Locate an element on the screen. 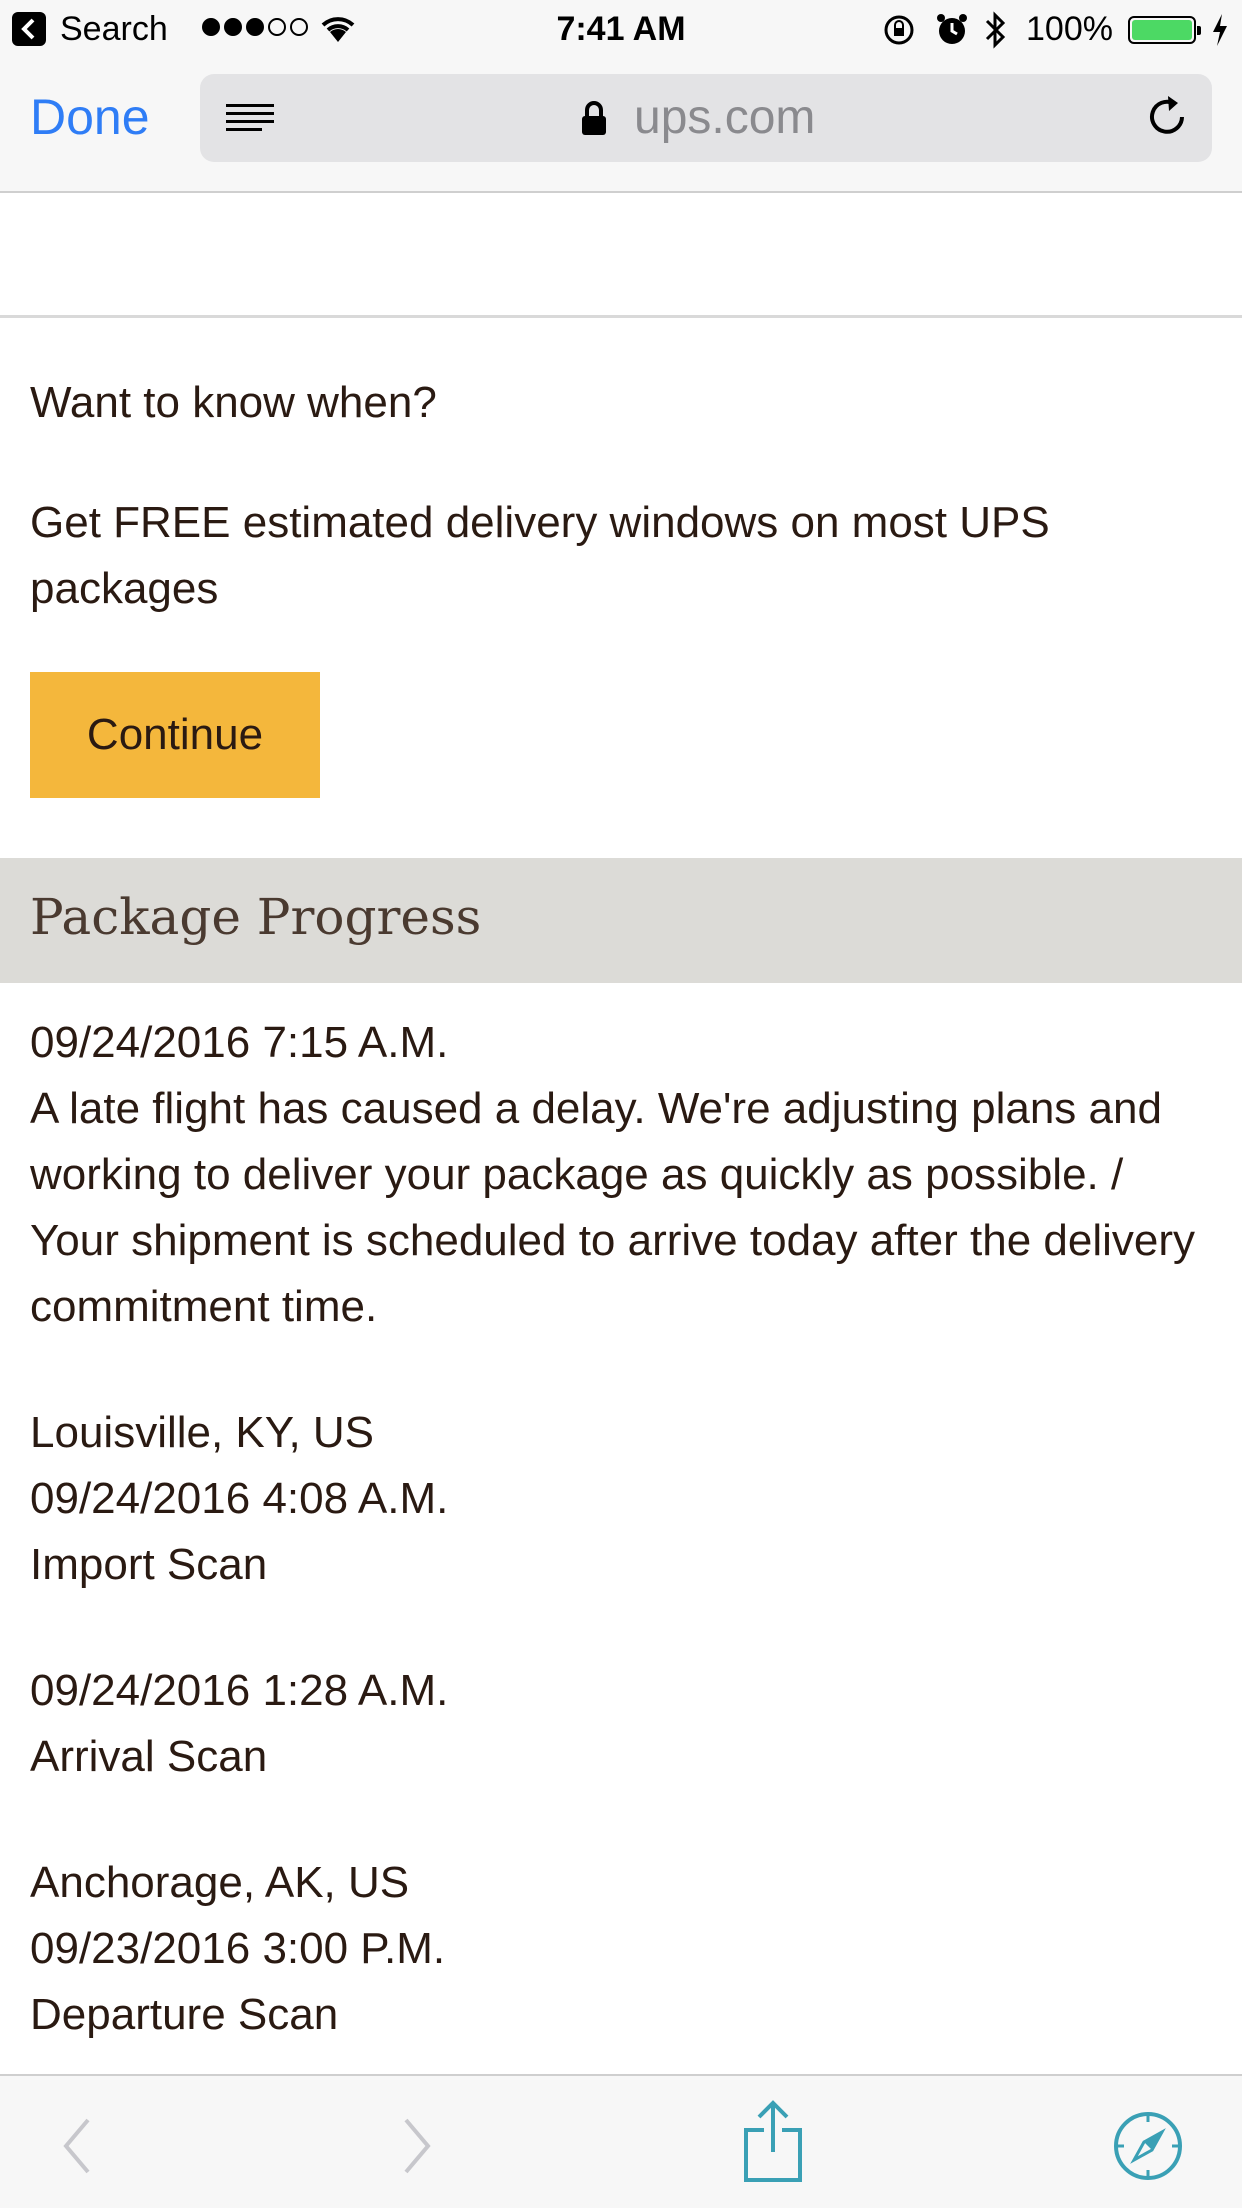 This screenshot has width=1242, height=2208. browser-toolbar is located at coordinates (621, 2141).